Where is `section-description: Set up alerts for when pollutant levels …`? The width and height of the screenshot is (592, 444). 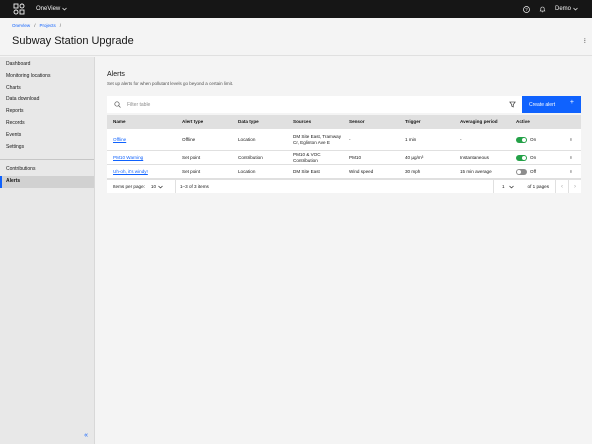 section-description: Set up alerts for when pollutant levels … is located at coordinates (170, 83).